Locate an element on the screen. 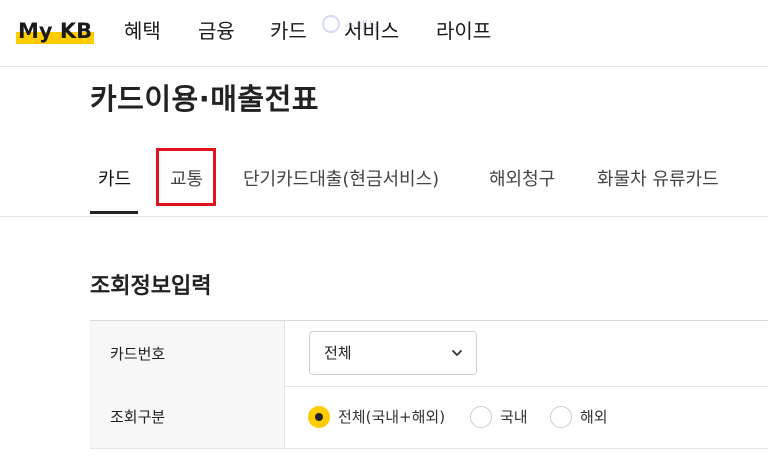 The width and height of the screenshot is (768, 457). nav-item-benefits: 혜택 is located at coordinates (142, 31).